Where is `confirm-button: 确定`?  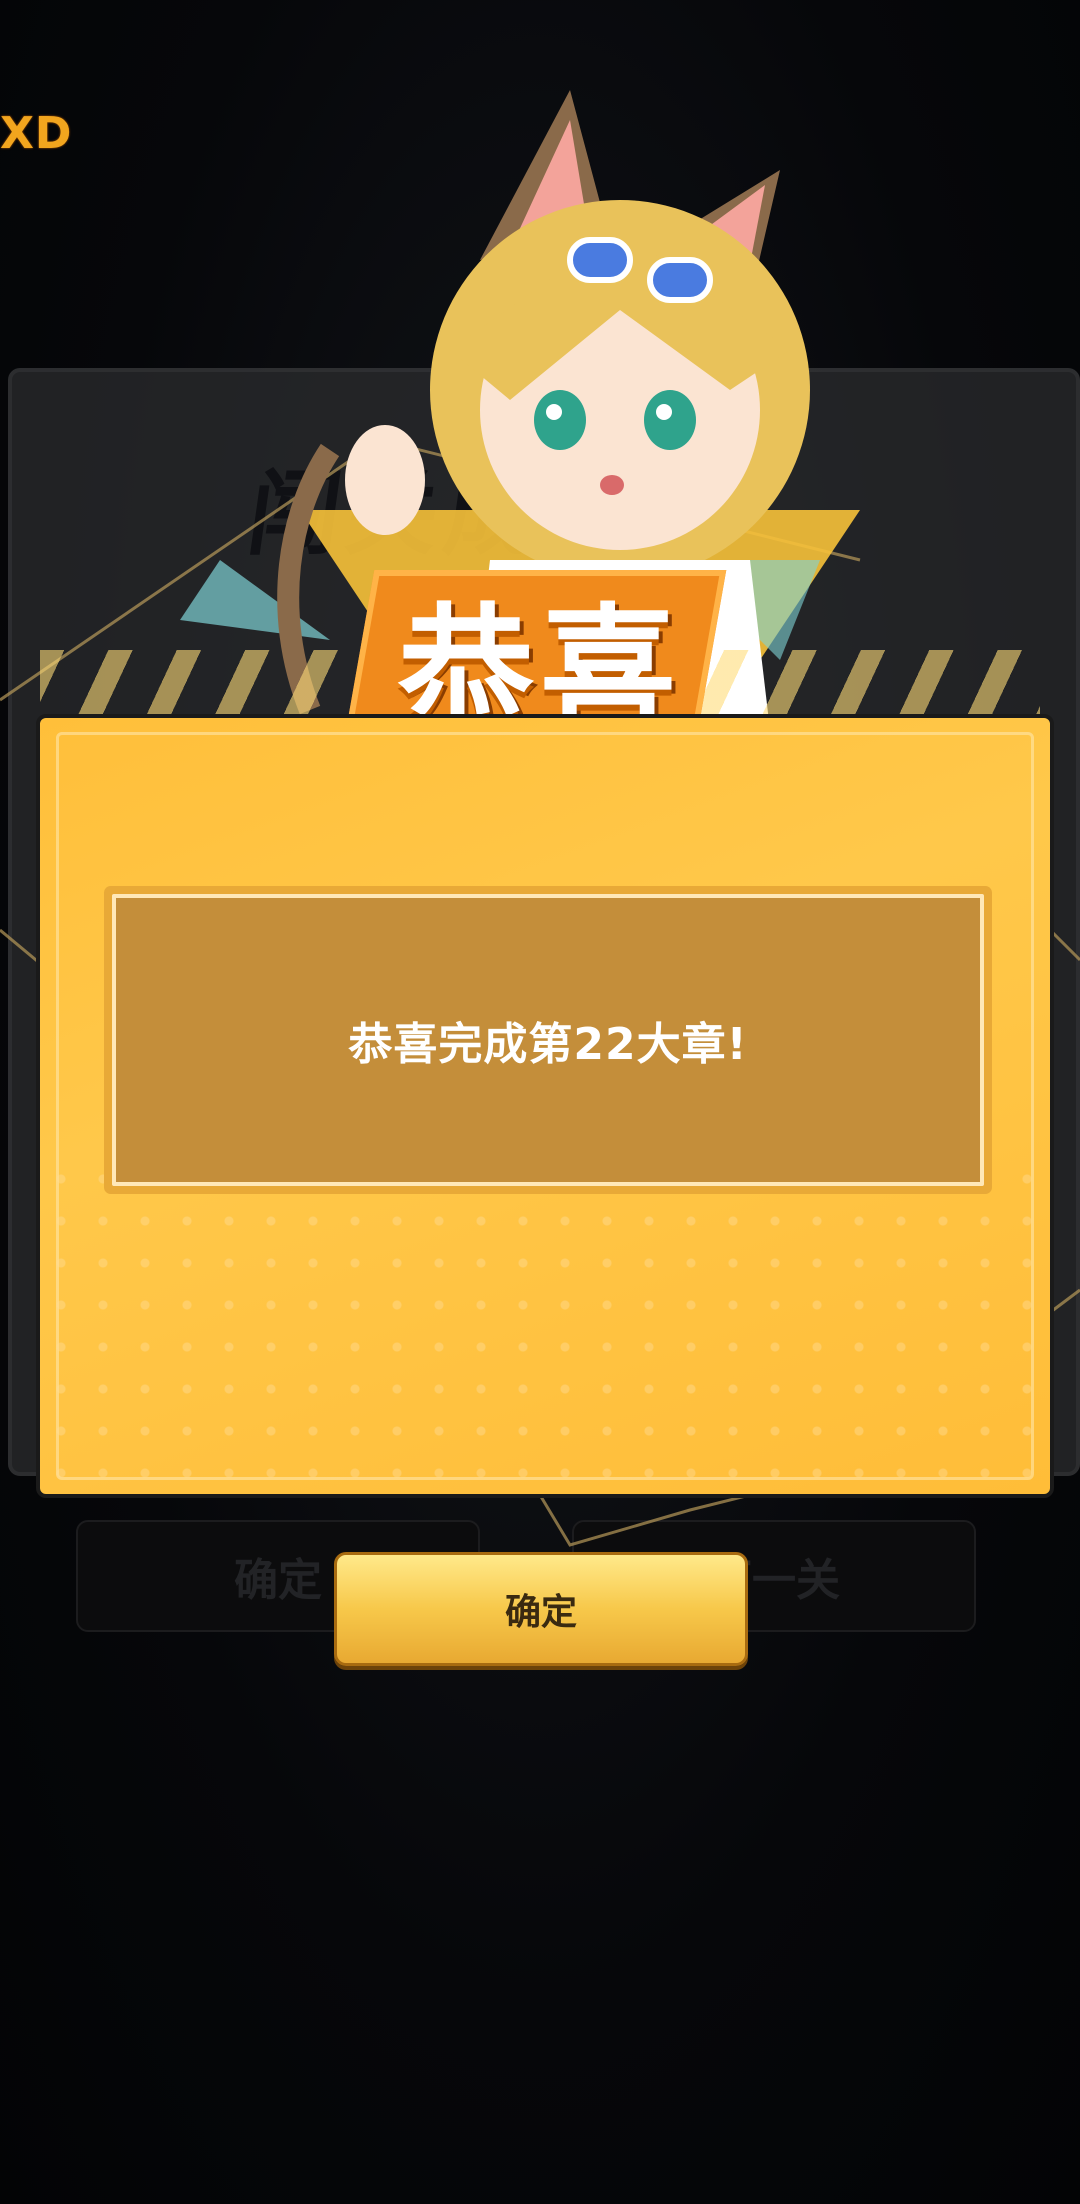 confirm-button: 确定 is located at coordinates (541, 1609).